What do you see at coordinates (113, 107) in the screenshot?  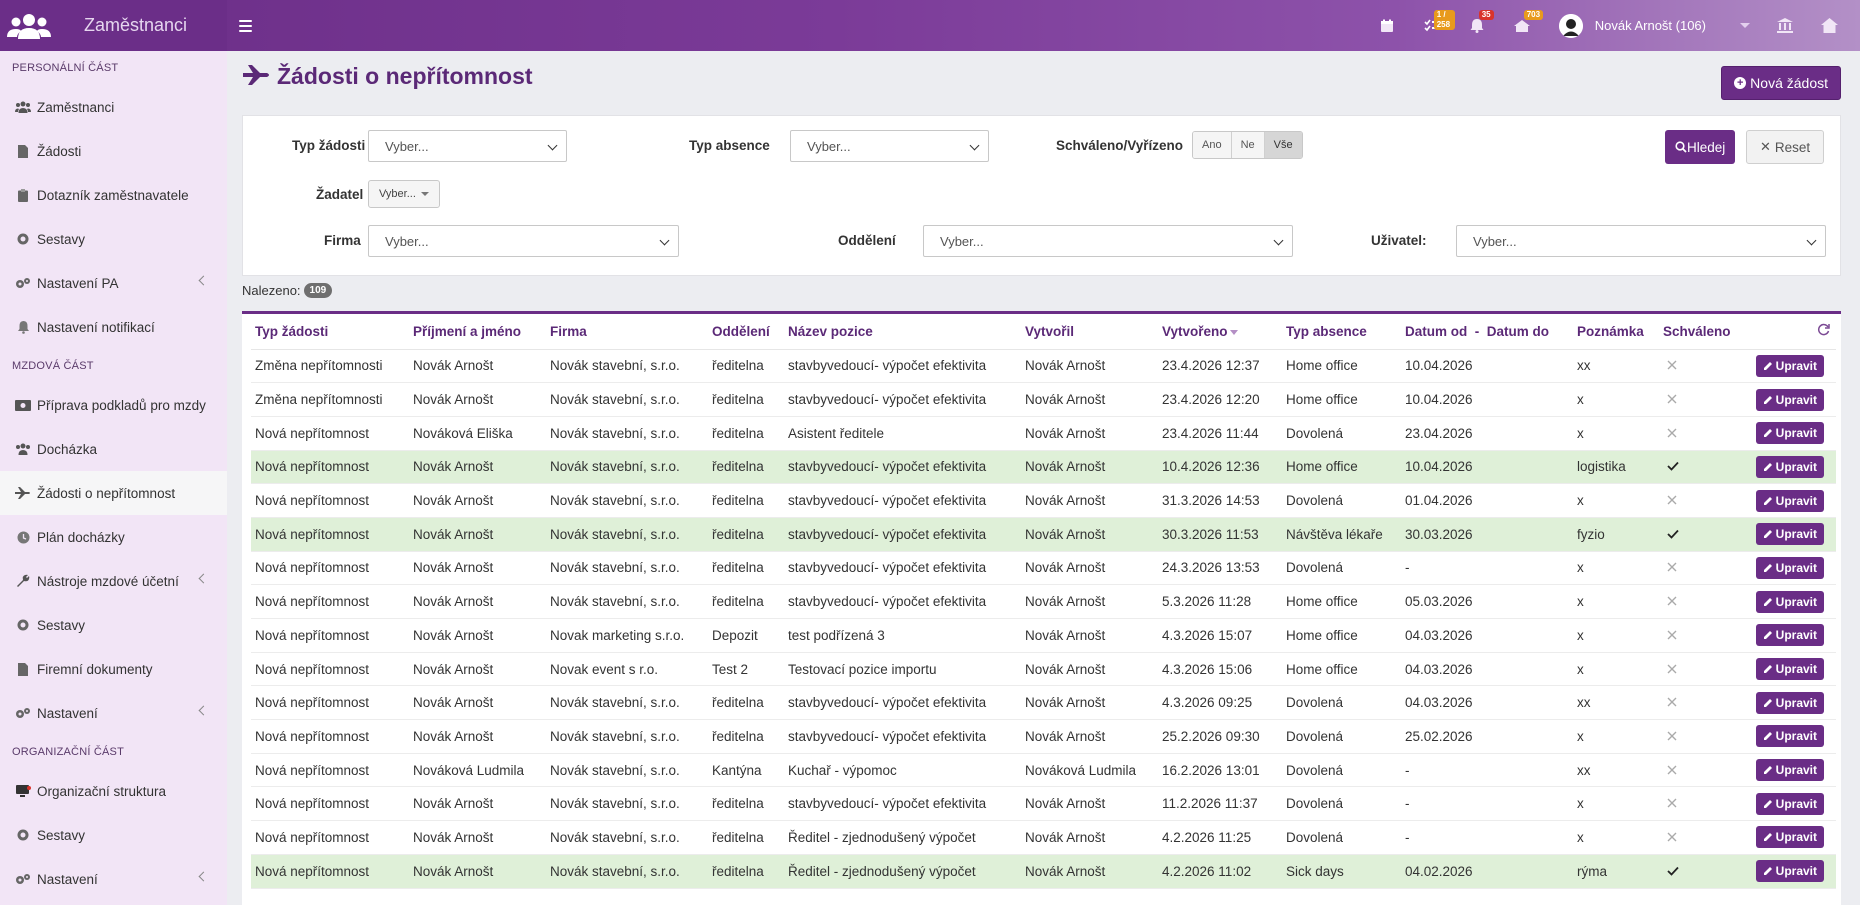 I see `sidebar-item-employees: Zaměstnanci` at bounding box center [113, 107].